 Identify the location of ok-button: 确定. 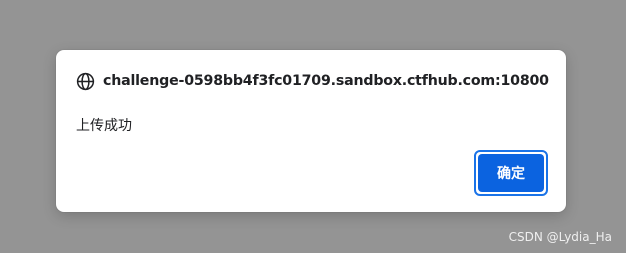
(511, 173).